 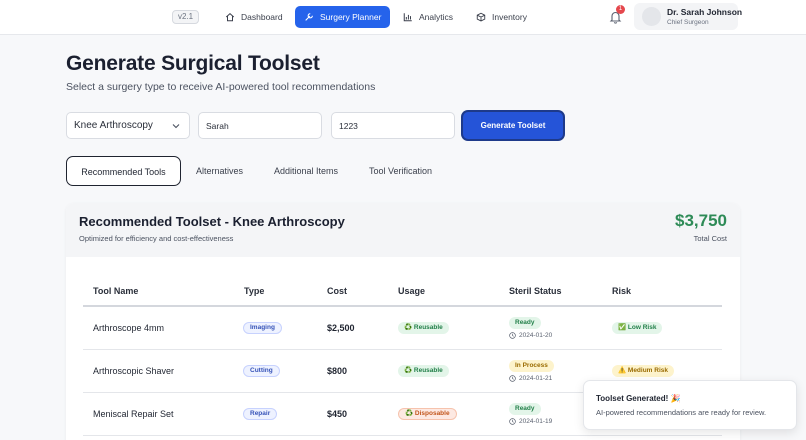 I want to click on generate-toolset-button: Generate Toolset, so click(x=513, y=125).